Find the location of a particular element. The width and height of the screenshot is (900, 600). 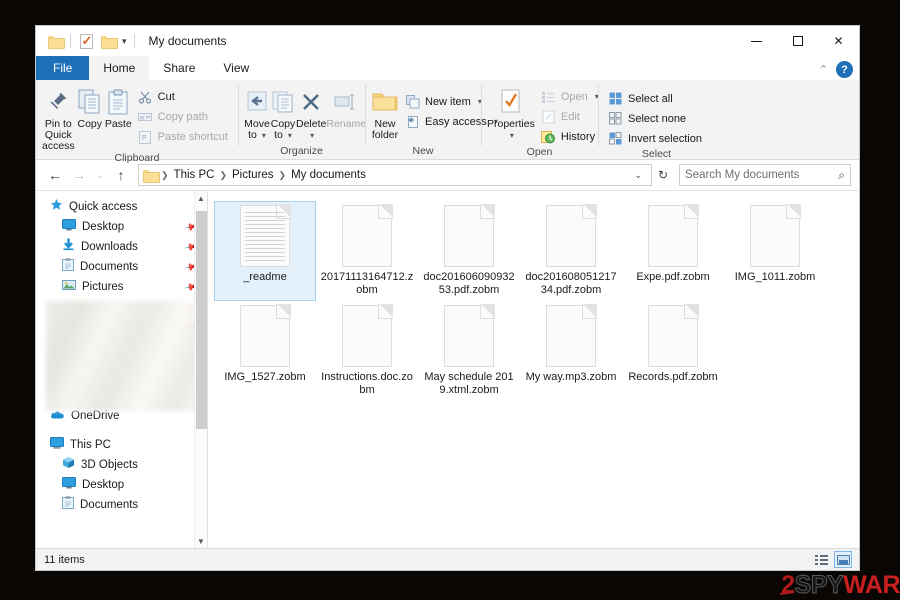

properties-icon is located at coordinates (86, 41).